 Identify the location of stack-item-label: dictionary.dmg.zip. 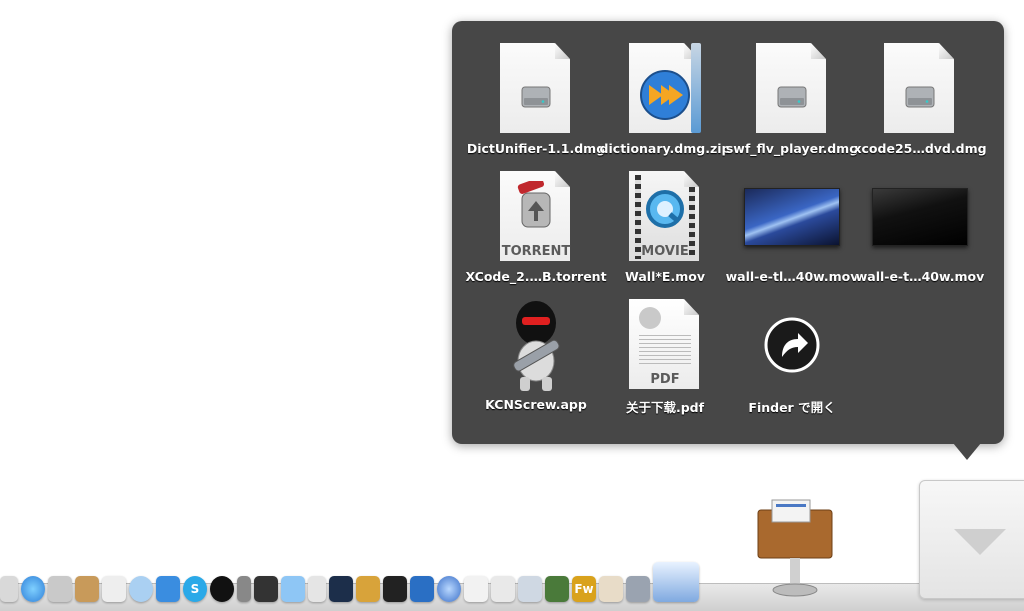
(665, 148).